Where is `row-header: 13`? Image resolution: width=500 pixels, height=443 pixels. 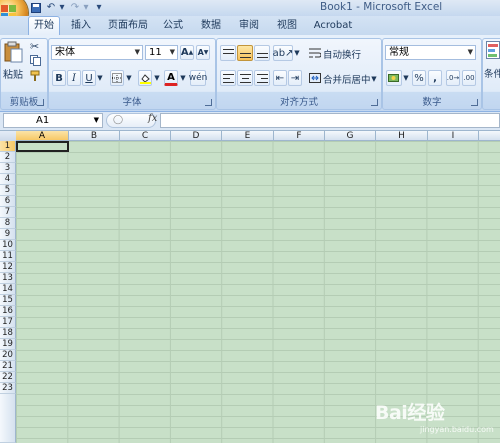
row-header: 13 is located at coordinates (8, 278).